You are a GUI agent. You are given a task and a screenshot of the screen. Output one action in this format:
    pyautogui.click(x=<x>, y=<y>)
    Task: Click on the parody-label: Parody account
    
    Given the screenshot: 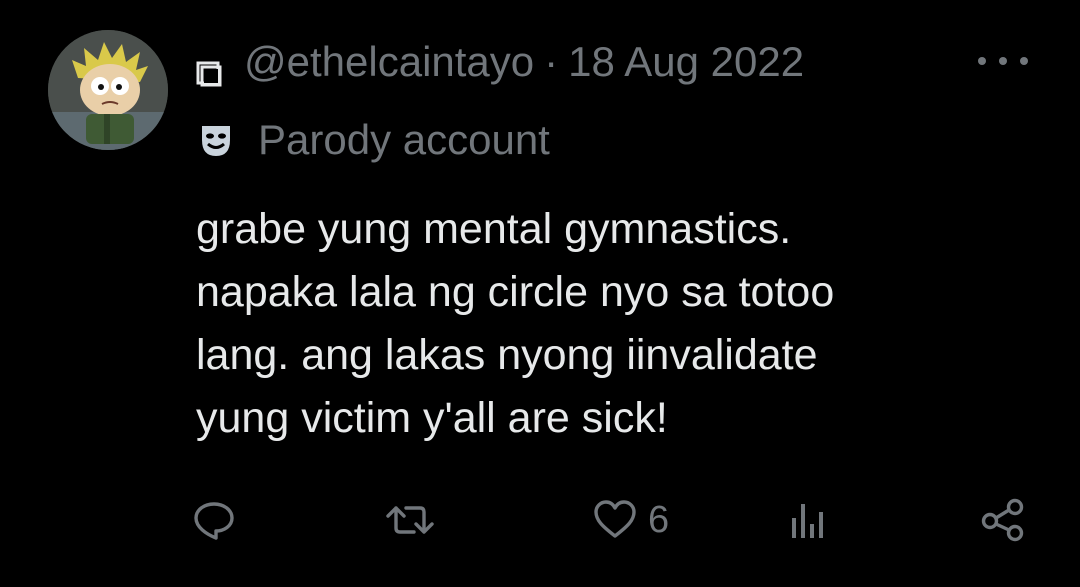 What is the action you would take?
    pyautogui.click(x=373, y=140)
    